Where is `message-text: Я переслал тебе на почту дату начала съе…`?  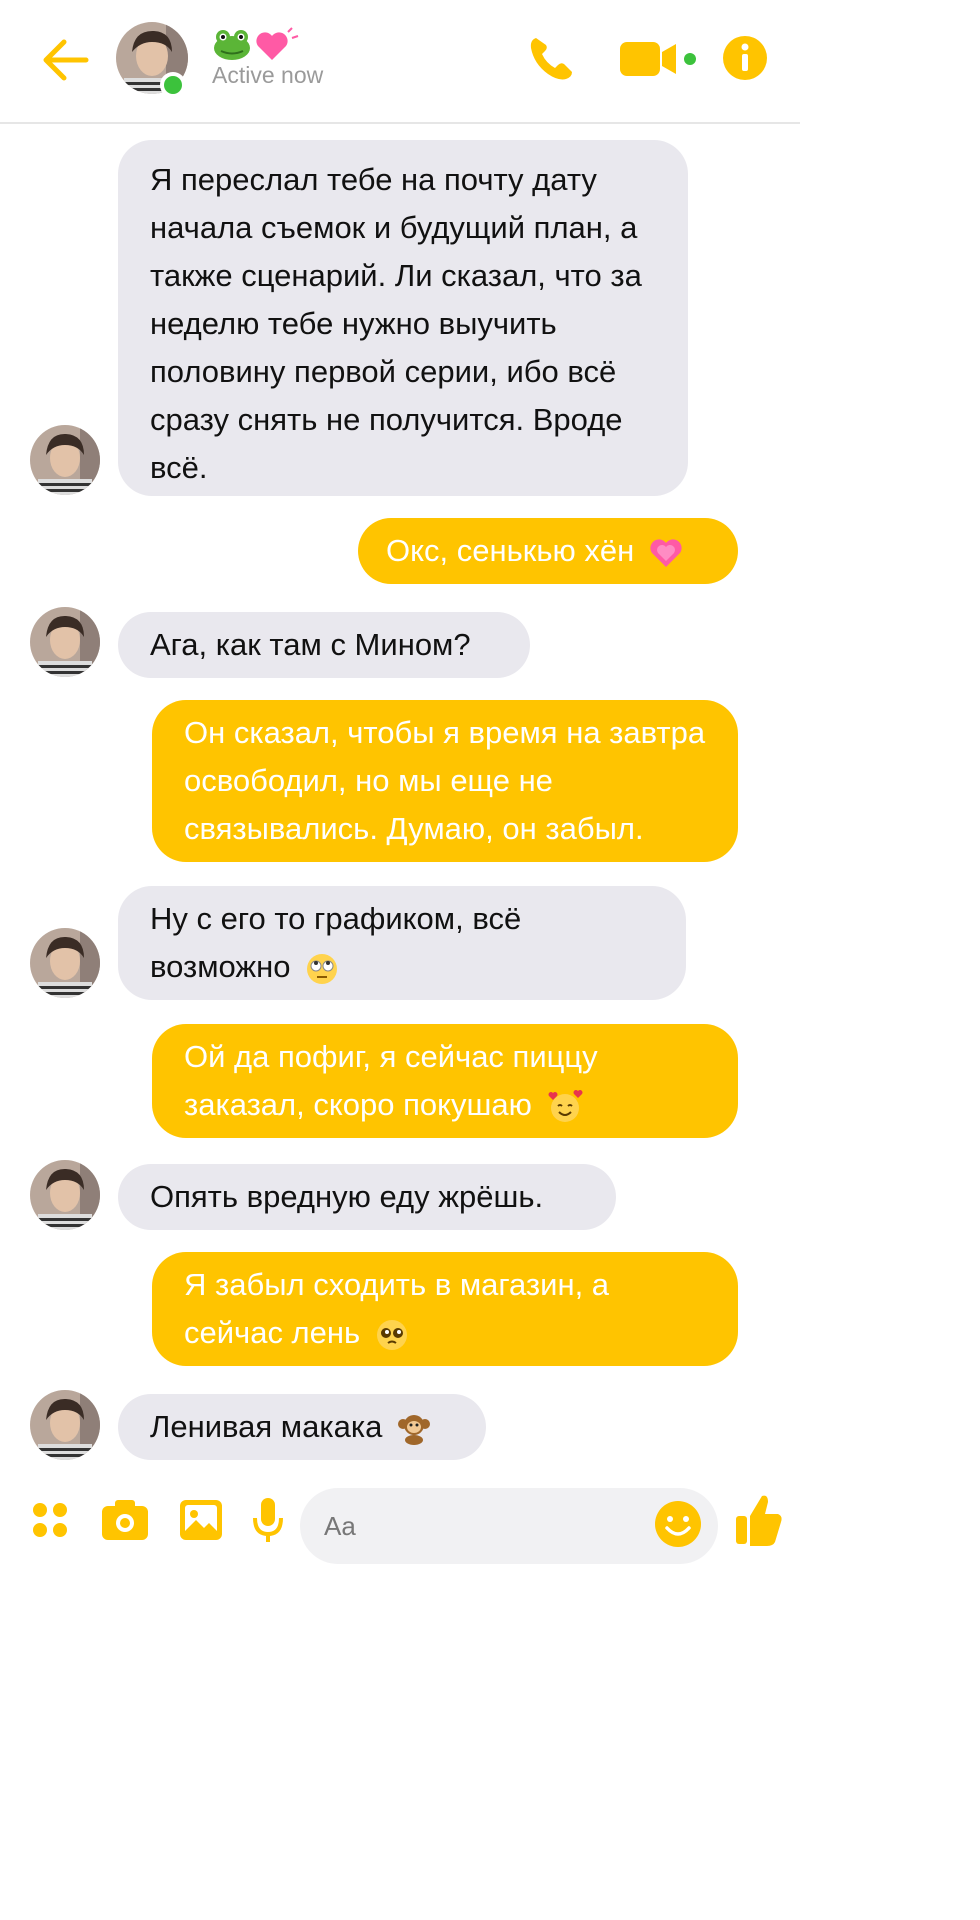
message-text: Я переслал тебе на почту дату начала съе… is located at coordinates (396, 323).